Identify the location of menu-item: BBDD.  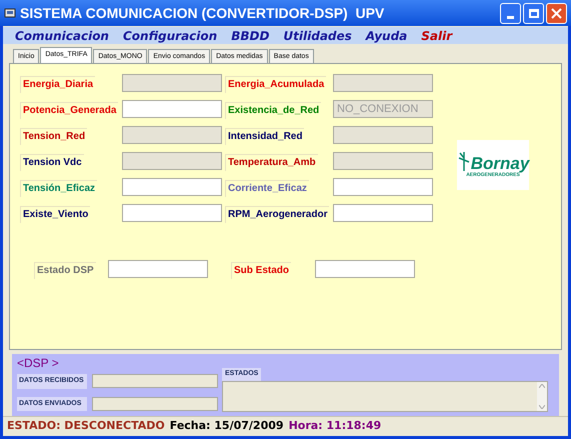
(250, 35).